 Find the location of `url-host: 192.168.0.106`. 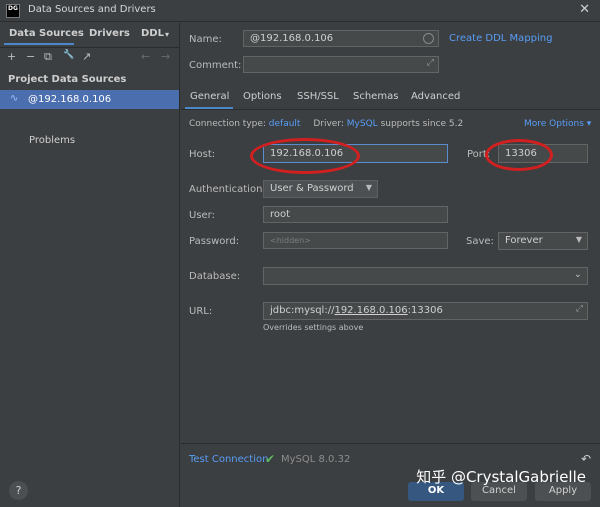

url-host: 192.168.0.106 is located at coordinates (371, 310).